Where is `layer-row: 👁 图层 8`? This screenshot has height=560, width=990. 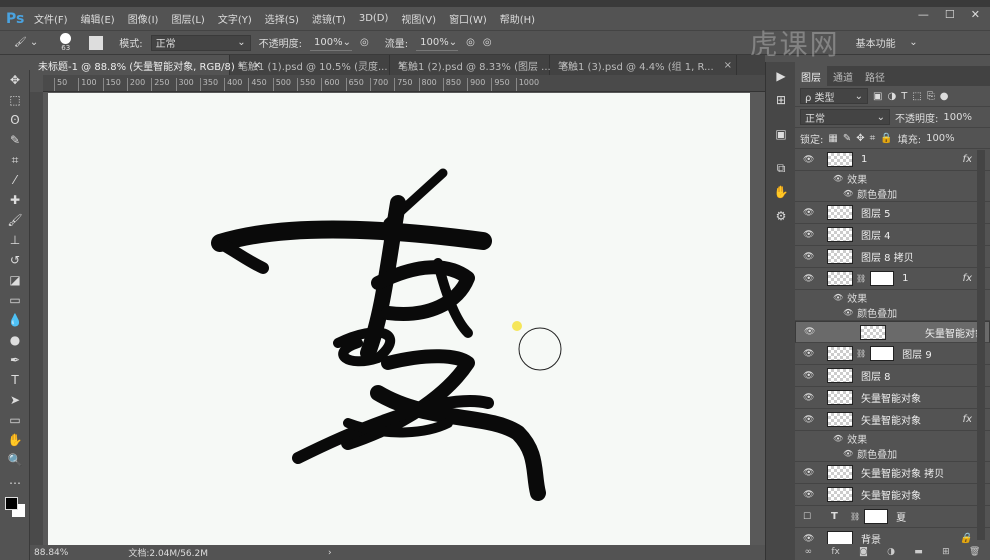 layer-row: 👁 图层 8 is located at coordinates (892, 376).